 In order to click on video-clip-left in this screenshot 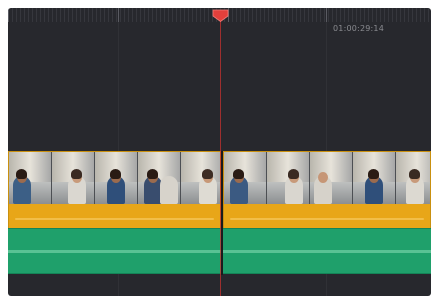, I will do `click(114, 190)`.